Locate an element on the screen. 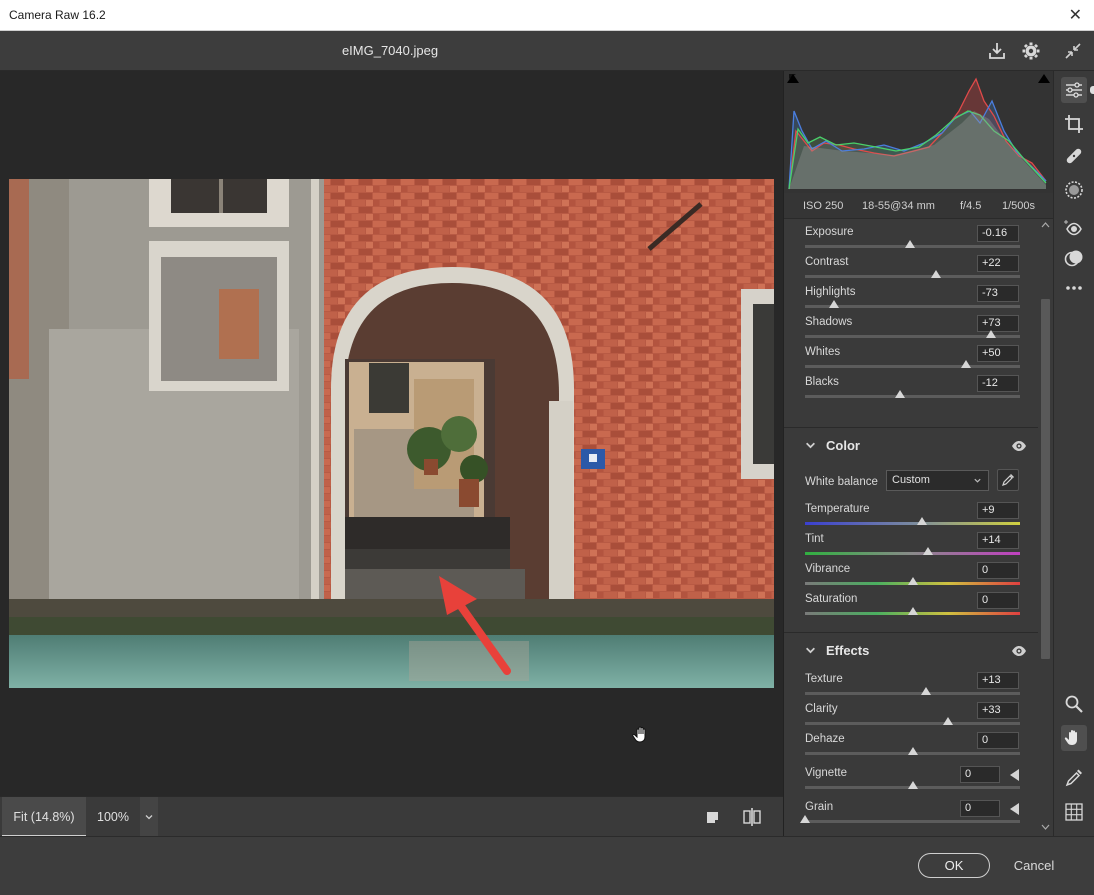 This screenshot has height=895, width=1094. slider-vibrance: Vibrance 0 is located at coordinates (911, 575).